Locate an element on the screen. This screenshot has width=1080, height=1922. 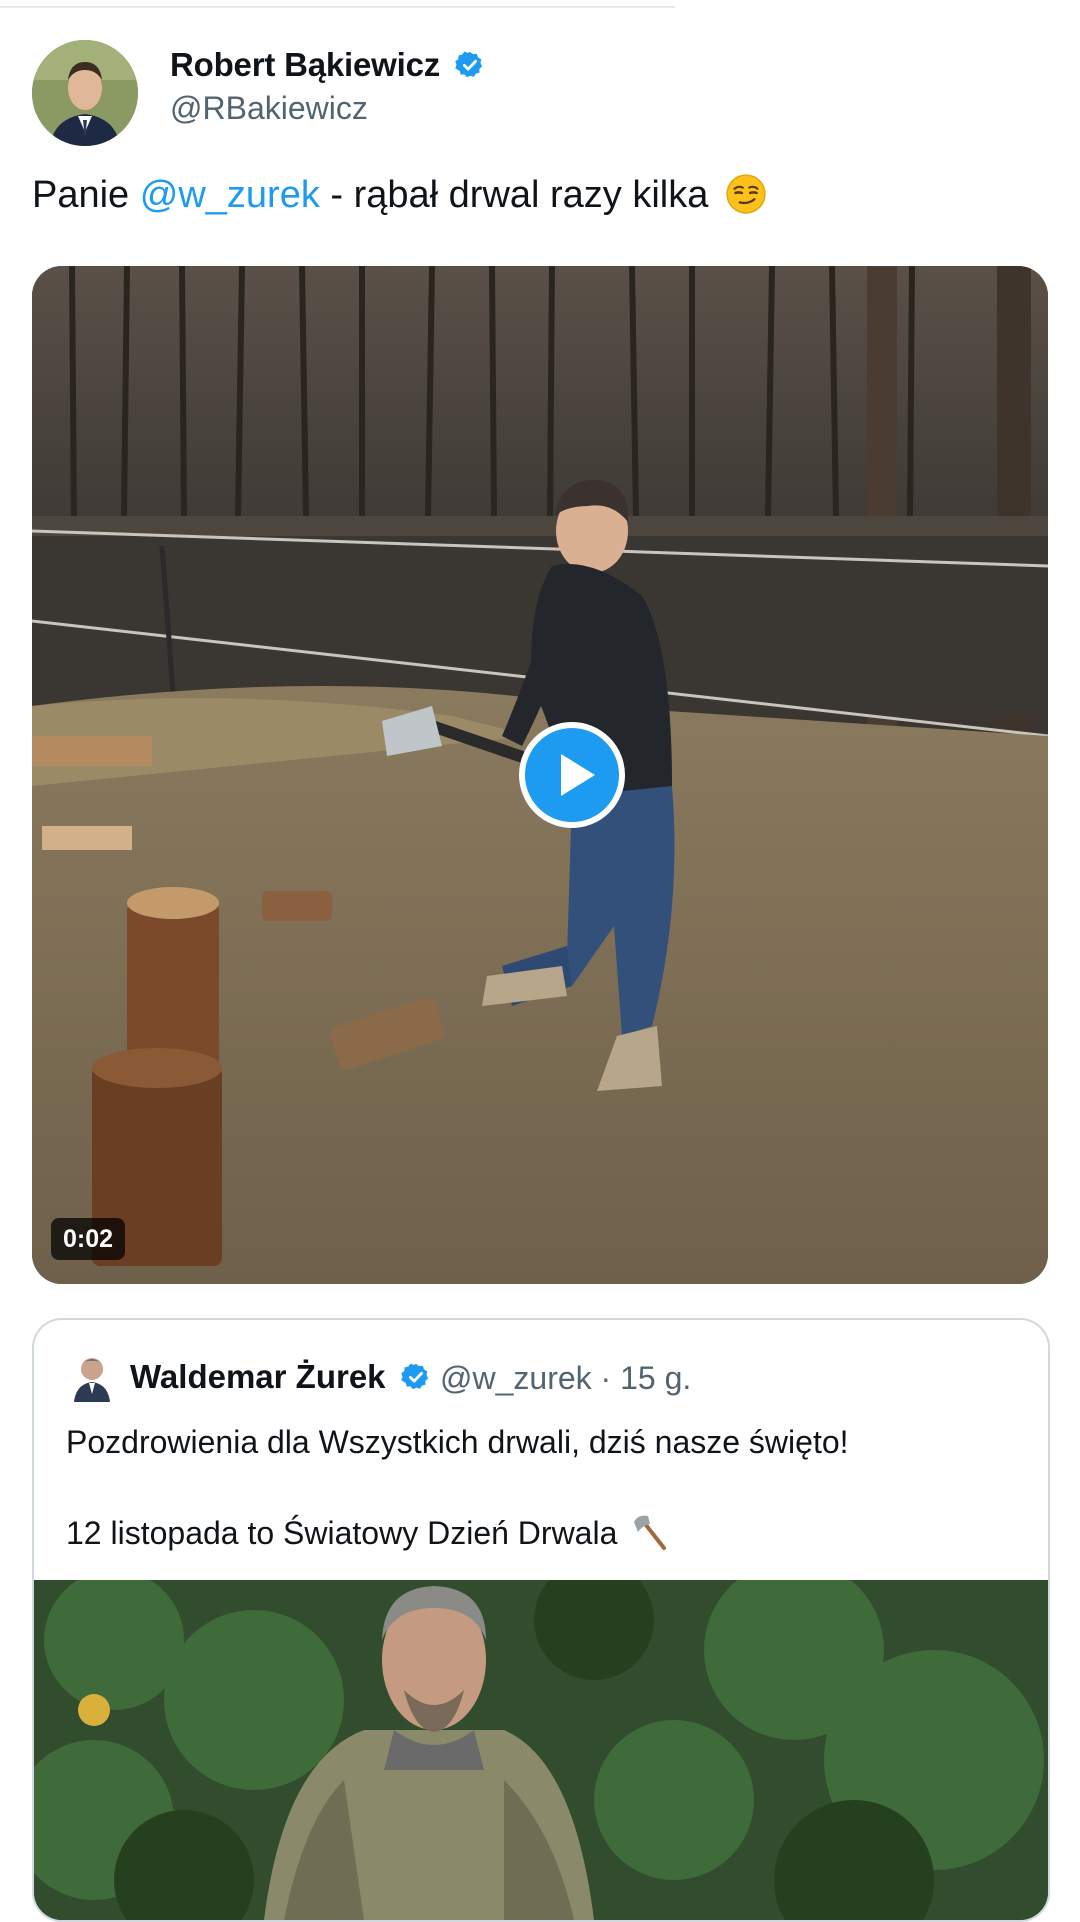
axe-icon is located at coordinates (650, 1532).